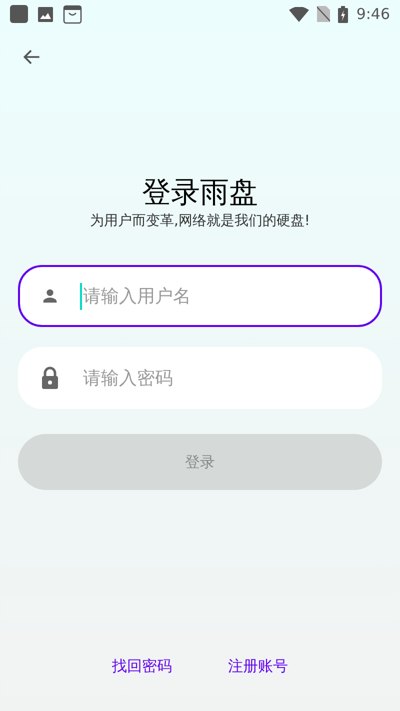 This screenshot has width=400, height=711. What do you see at coordinates (343, 14) in the screenshot?
I see `battery-icon` at bounding box center [343, 14].